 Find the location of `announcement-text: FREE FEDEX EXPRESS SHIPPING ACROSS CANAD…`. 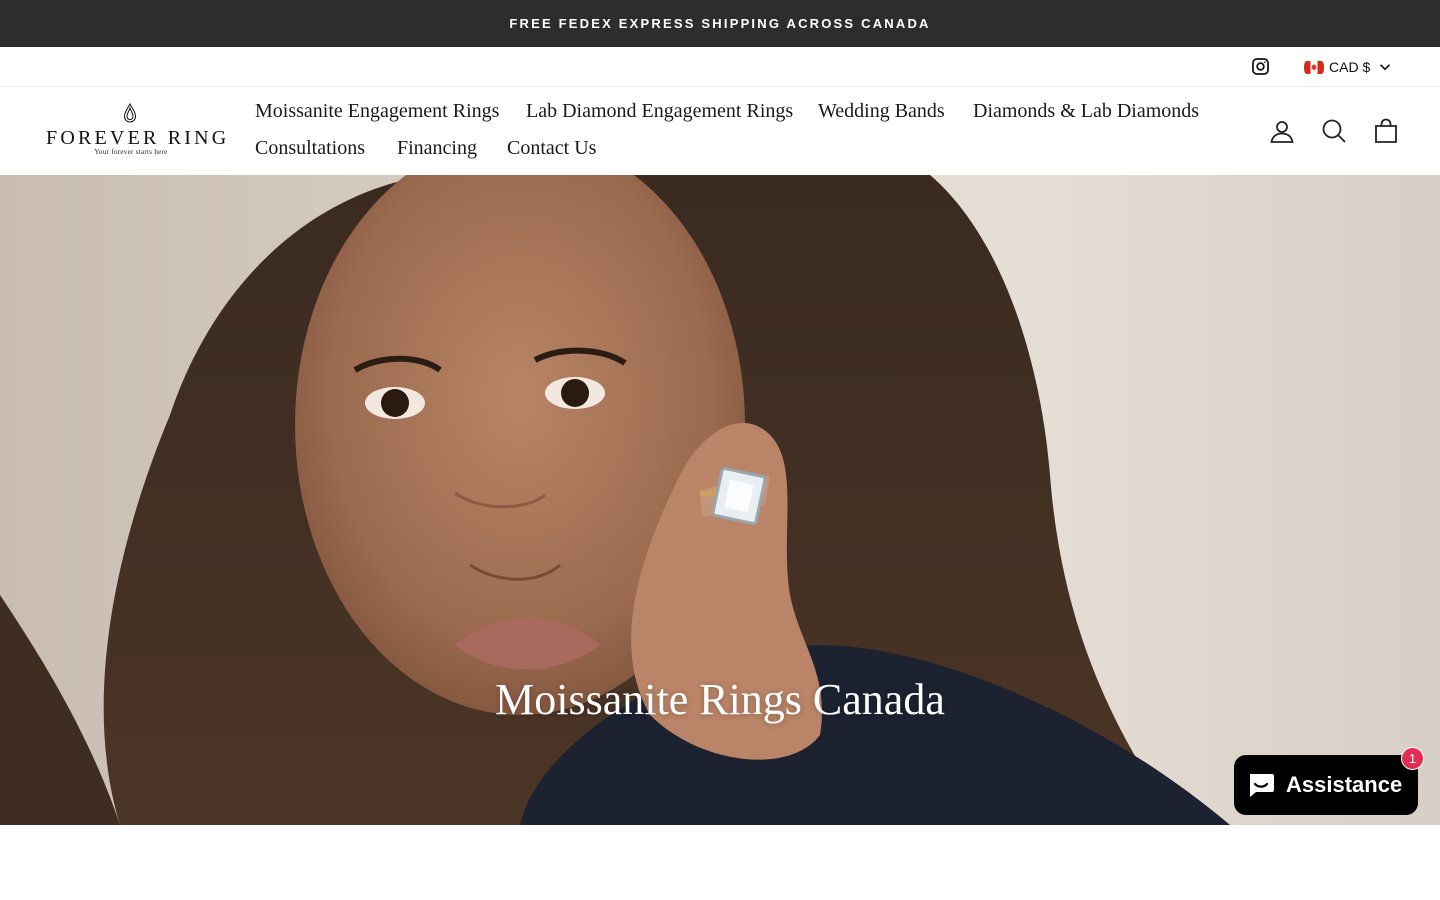

announcement-text: FREE FEDEX EXPRESS SHIPPING ACROSS CANAD… is located at coordinates (720, 23).